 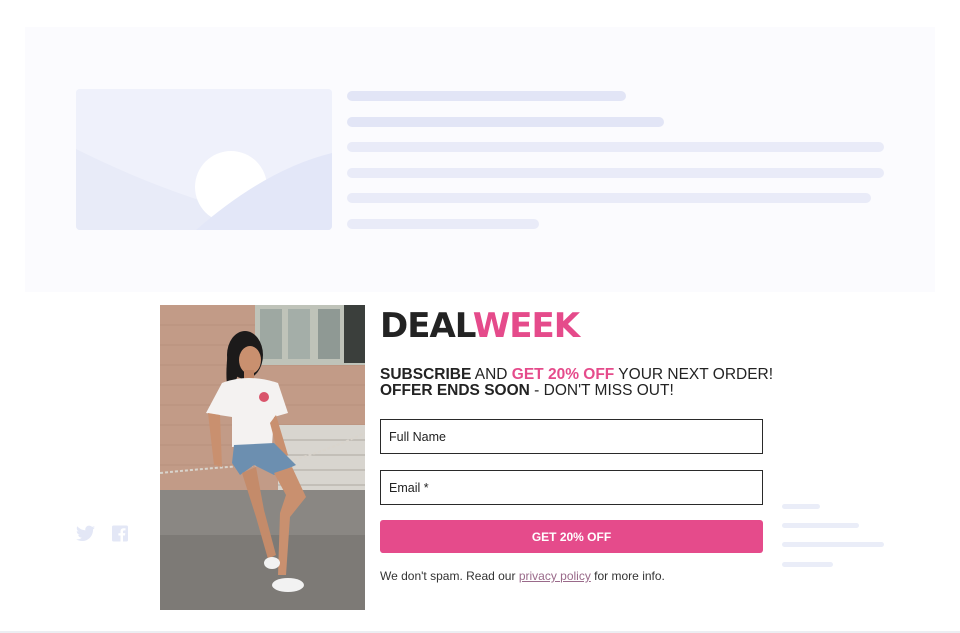 What do you see at coordinates (455, 390) in the screenshot?
I see `offer-ends-text: OFFER ENDS SOON` at bounding box center [455, 390].